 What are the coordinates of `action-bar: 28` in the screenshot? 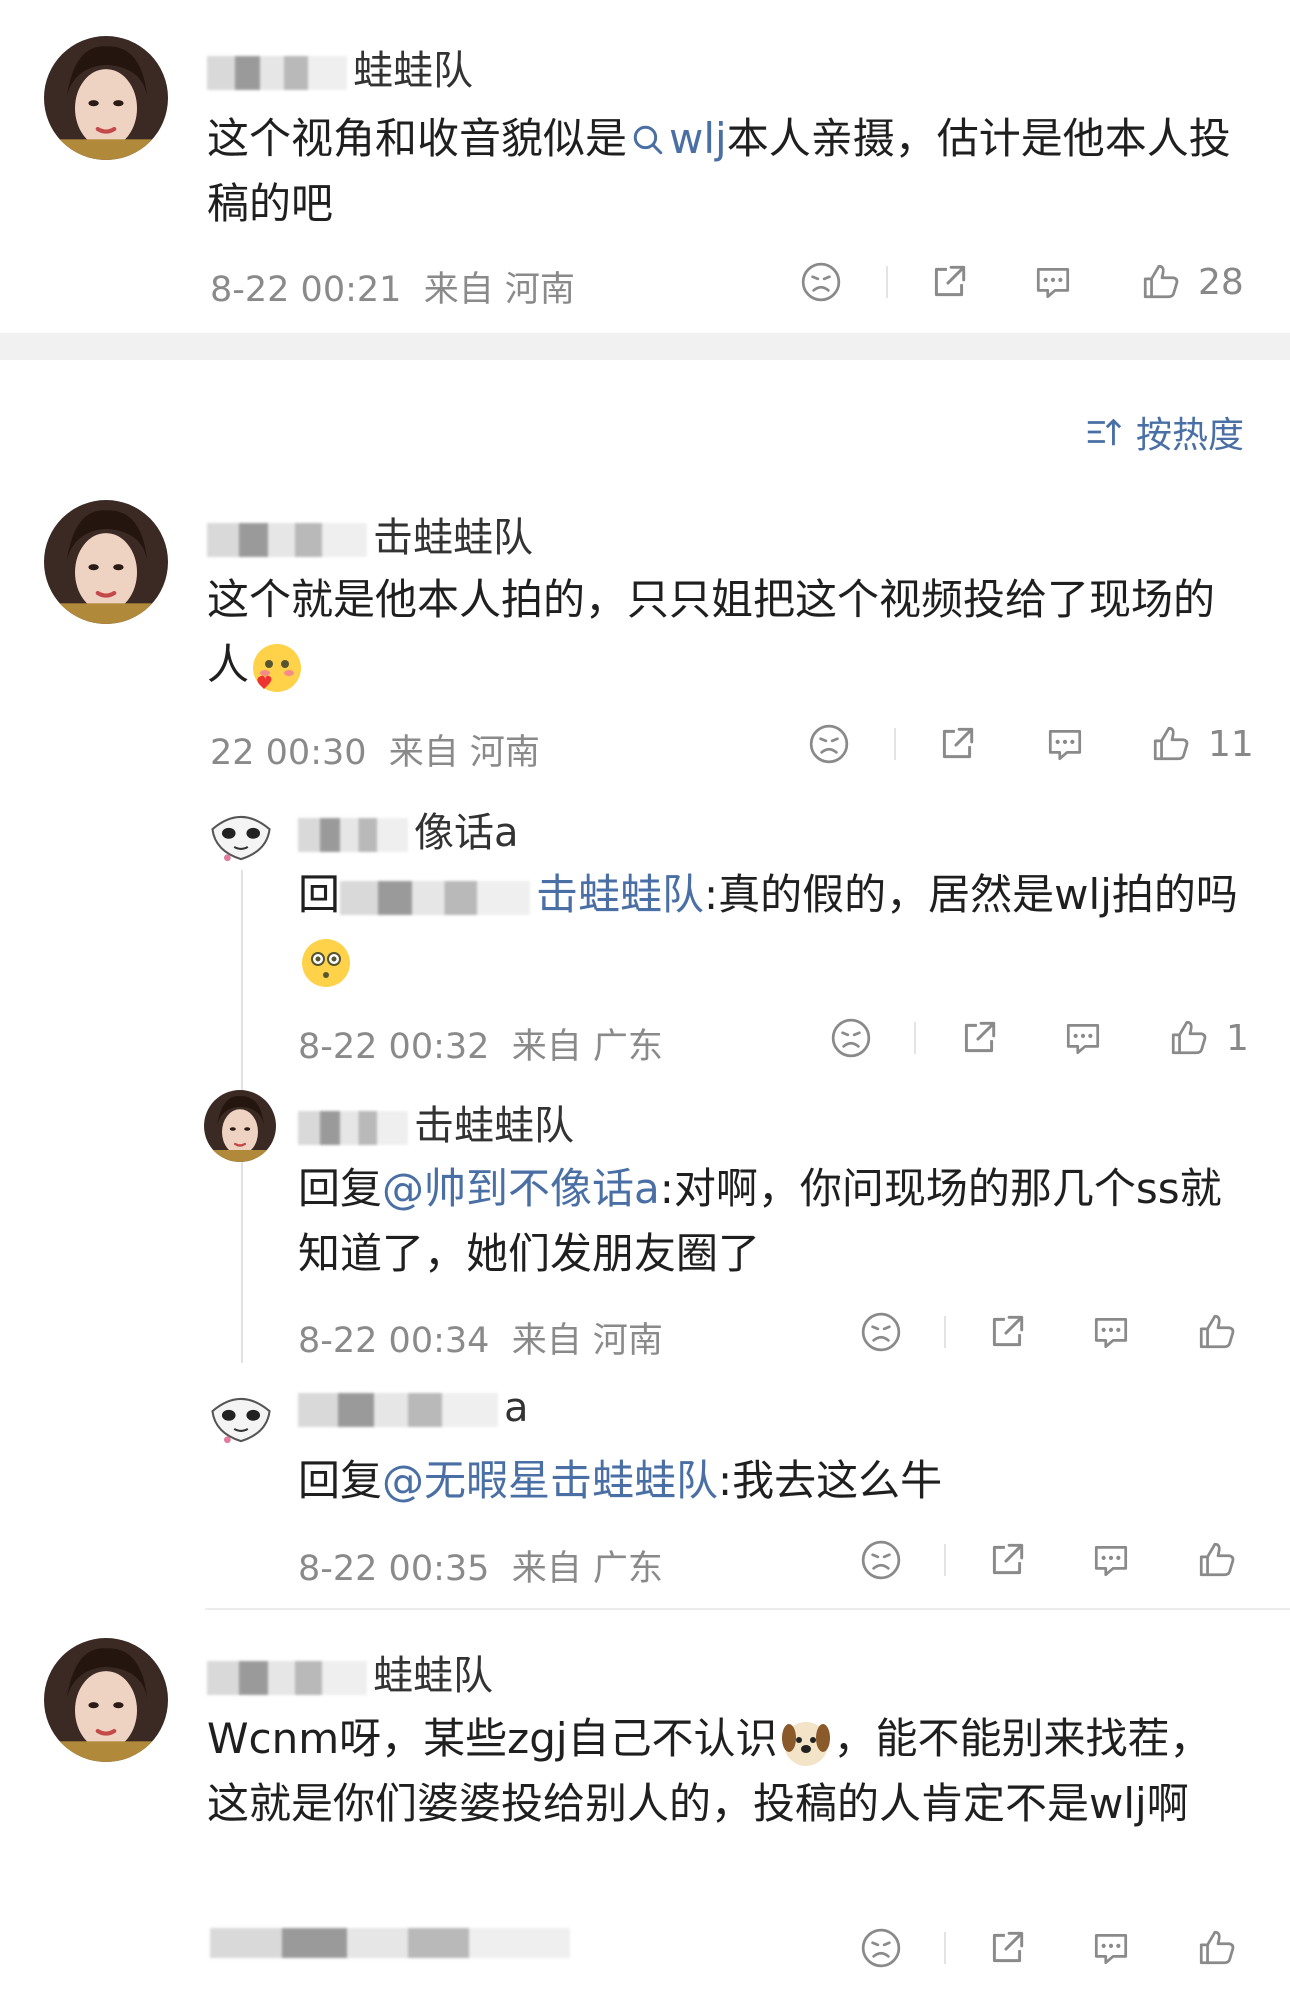 It's located at (1025, 282).